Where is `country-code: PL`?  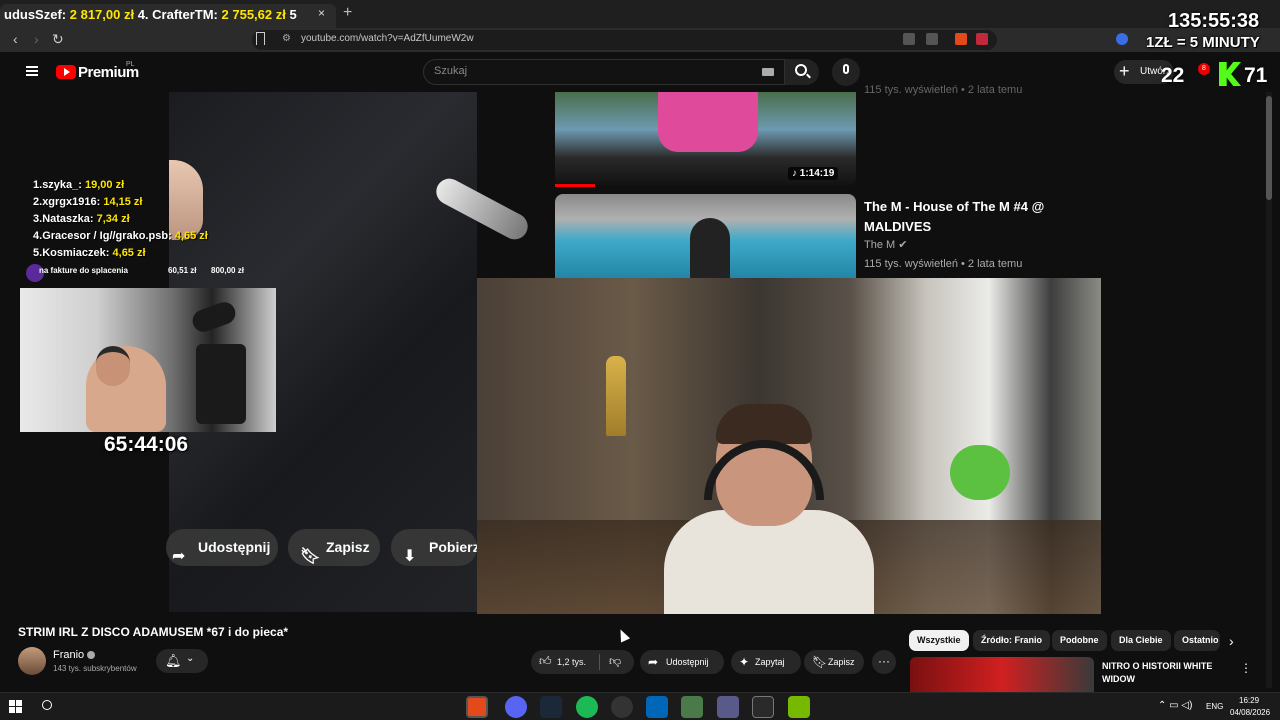
country-code: PL is located at coordinates (130, 64).